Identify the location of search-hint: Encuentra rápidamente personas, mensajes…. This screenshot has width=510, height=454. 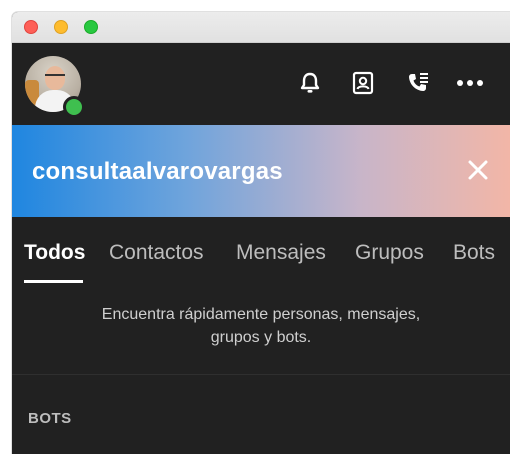
(261, 326).